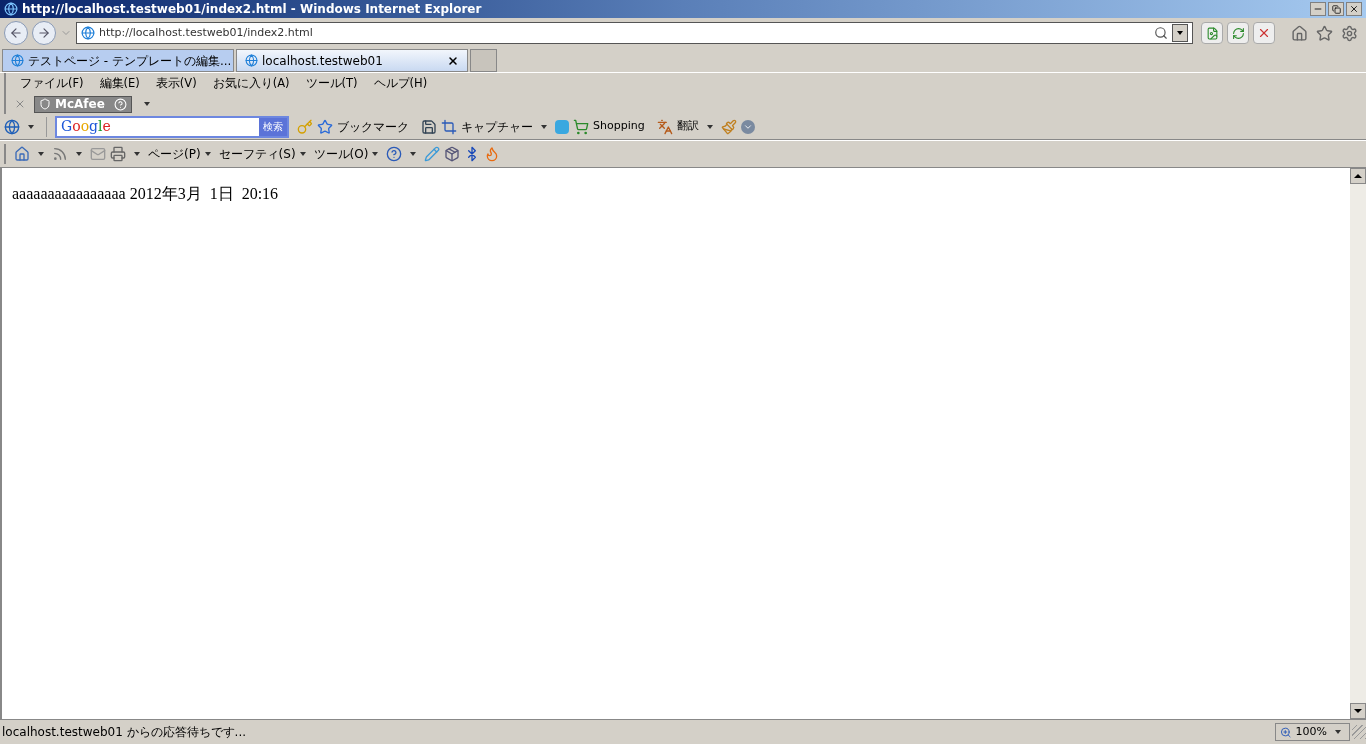 This screenshot has height=744, width=1366. I want to click on search-button: 検索, so click(273, 126).